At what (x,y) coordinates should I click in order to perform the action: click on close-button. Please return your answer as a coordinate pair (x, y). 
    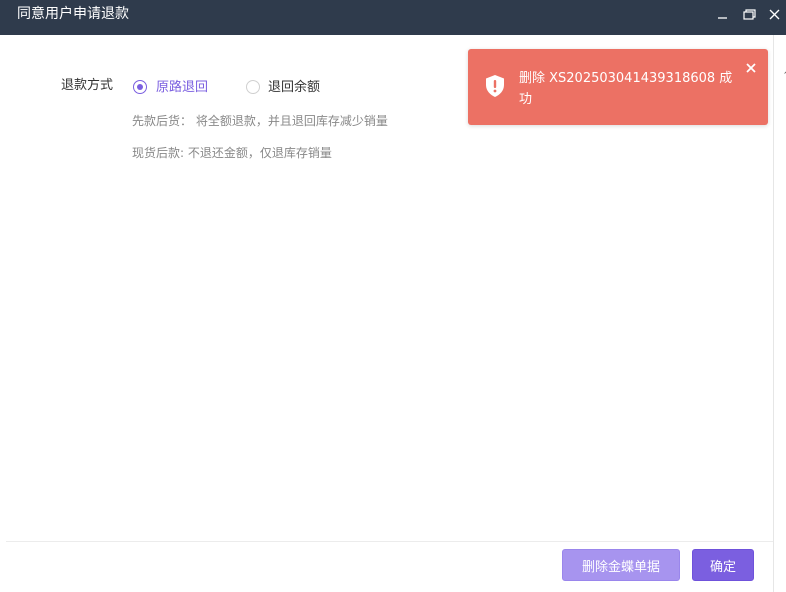
    Looking at the image, I should click on (774, 14).